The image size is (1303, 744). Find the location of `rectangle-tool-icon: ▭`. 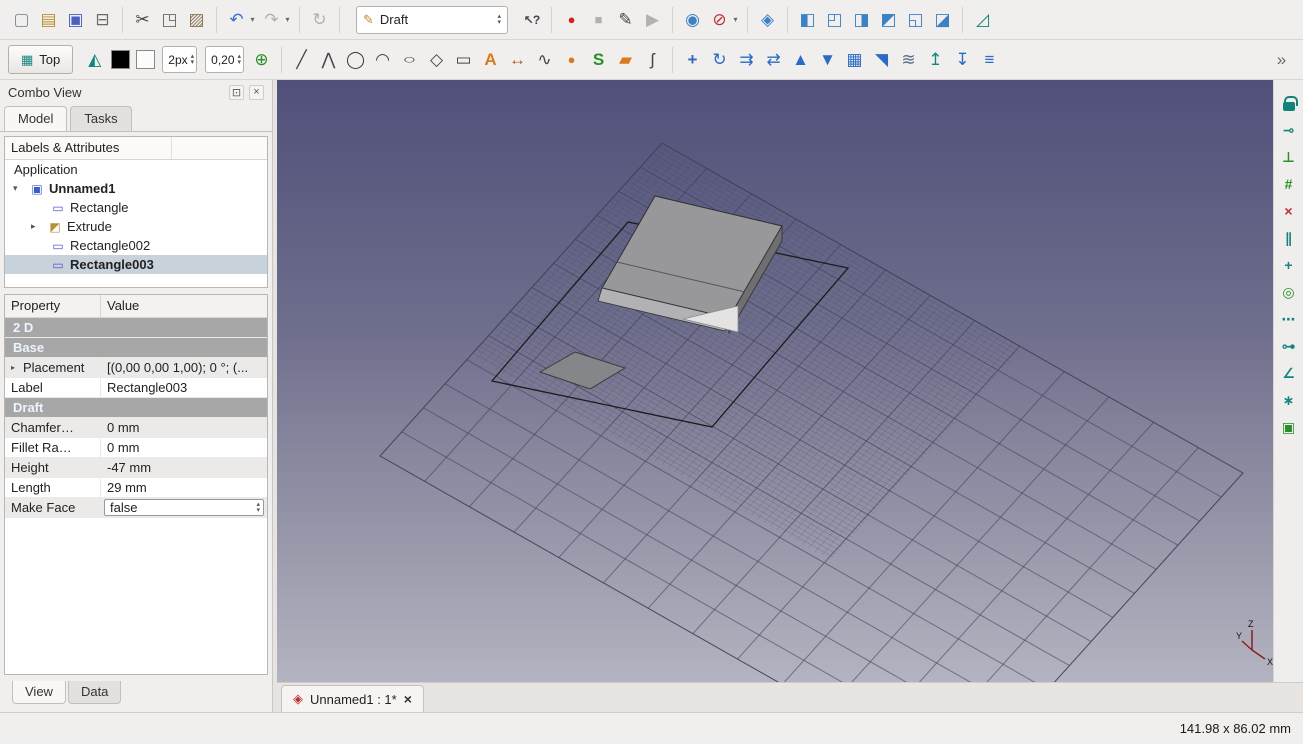

rectangle-tool-icon: ▭ is located at coordinates (463, 59).